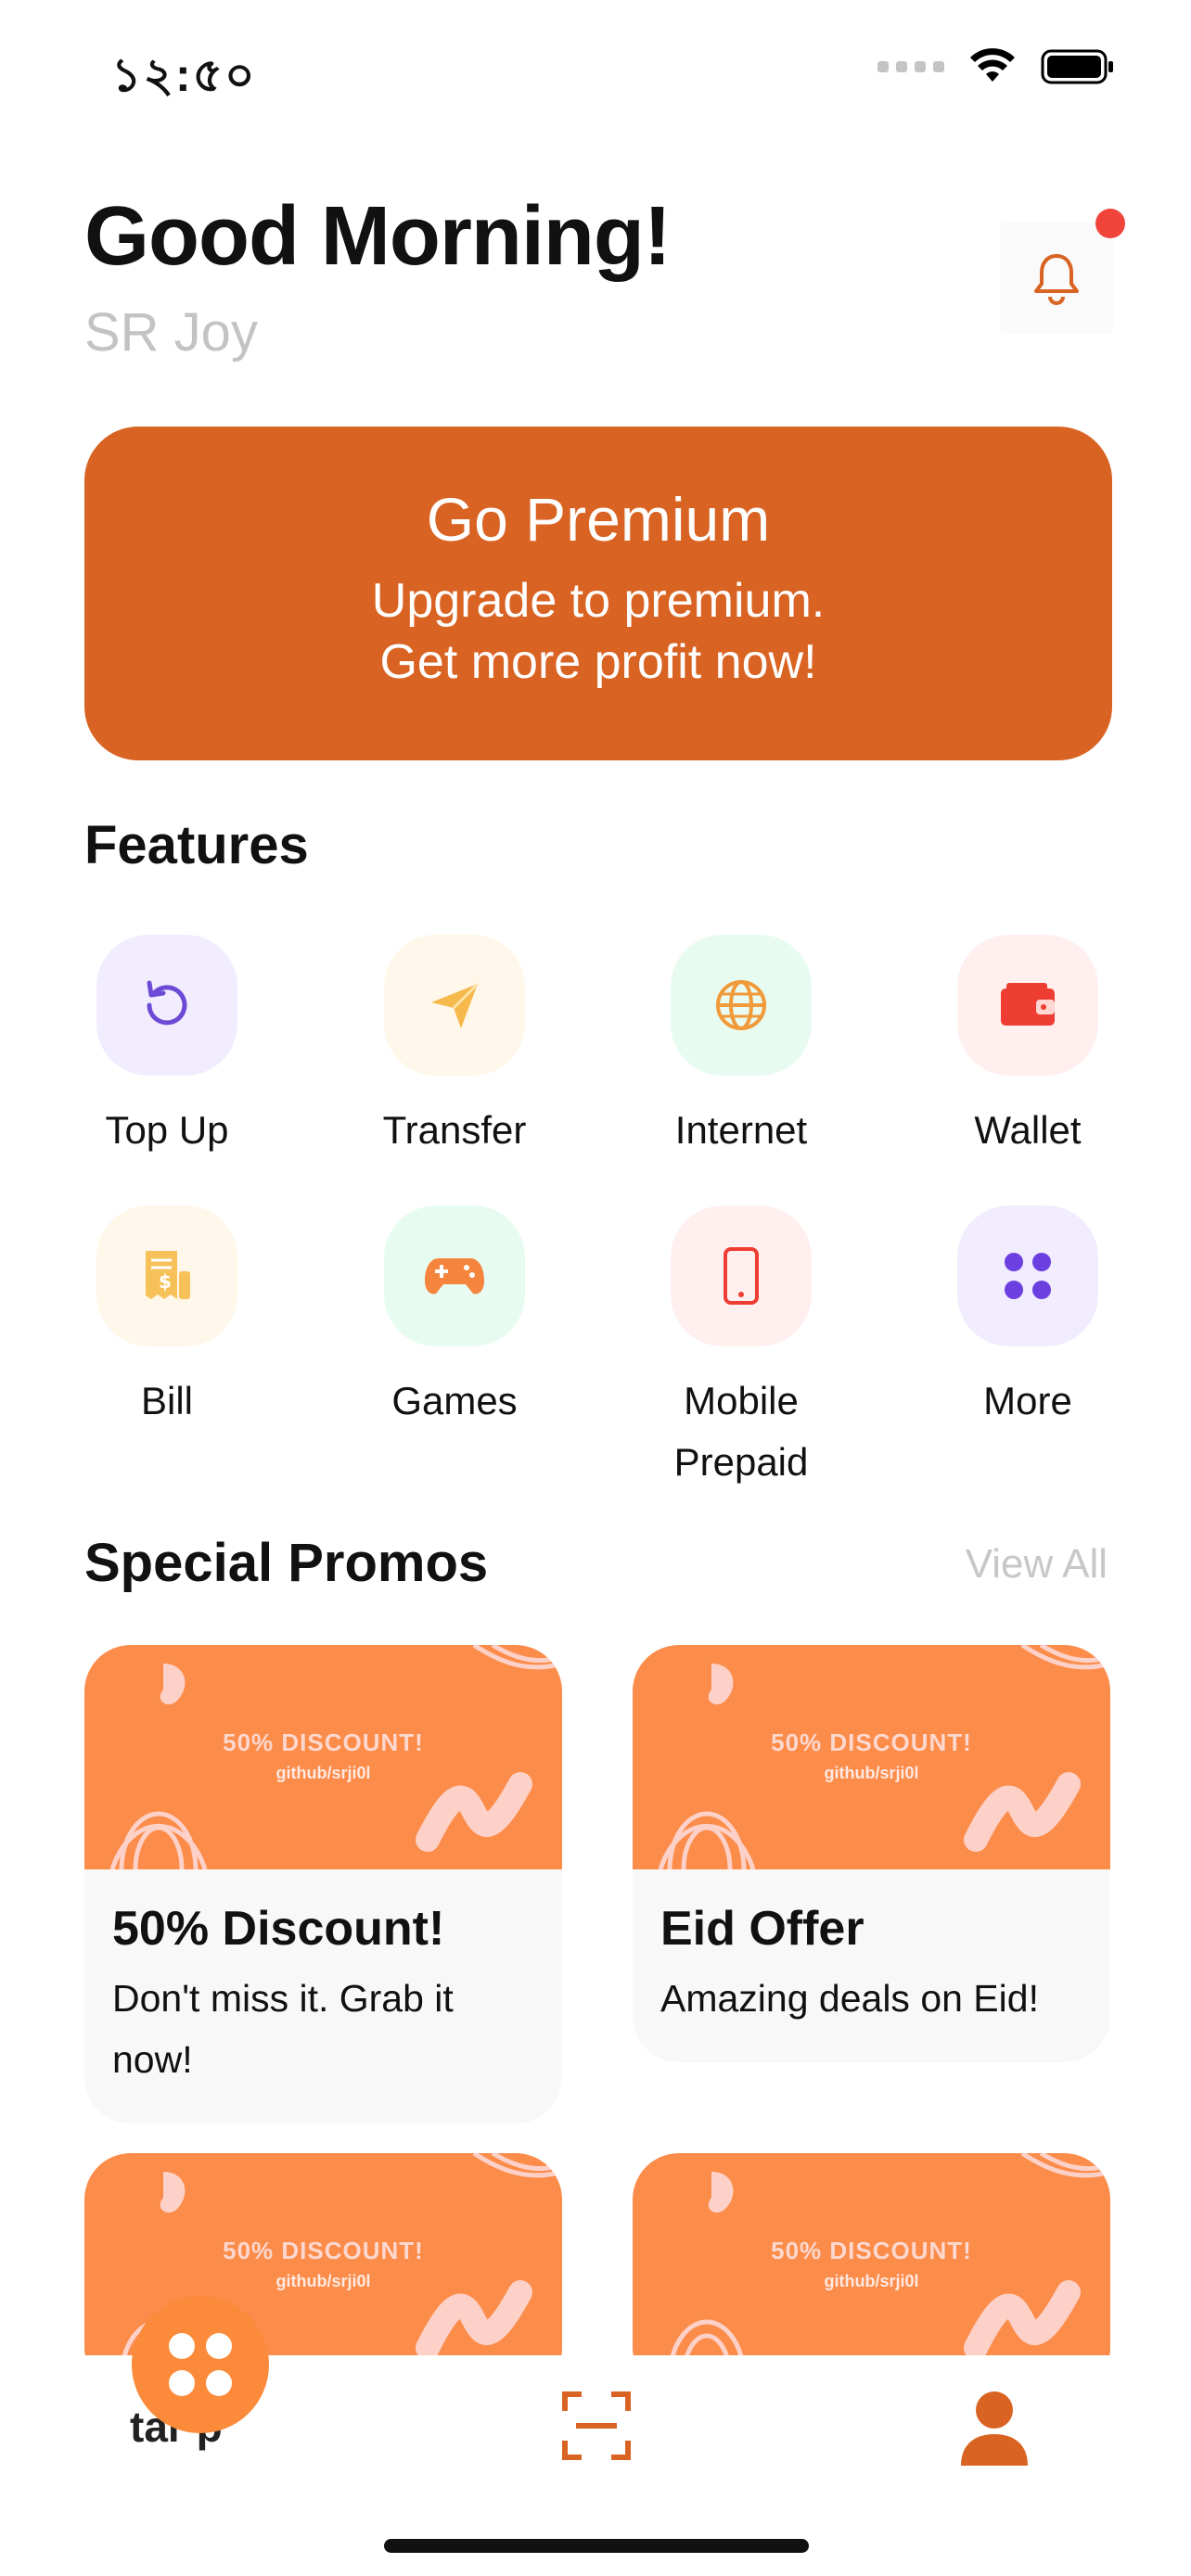  Describe the element at coordinates (286, 1563) in the screenshot. I see `special-promos-title: Special Promos` at that location.